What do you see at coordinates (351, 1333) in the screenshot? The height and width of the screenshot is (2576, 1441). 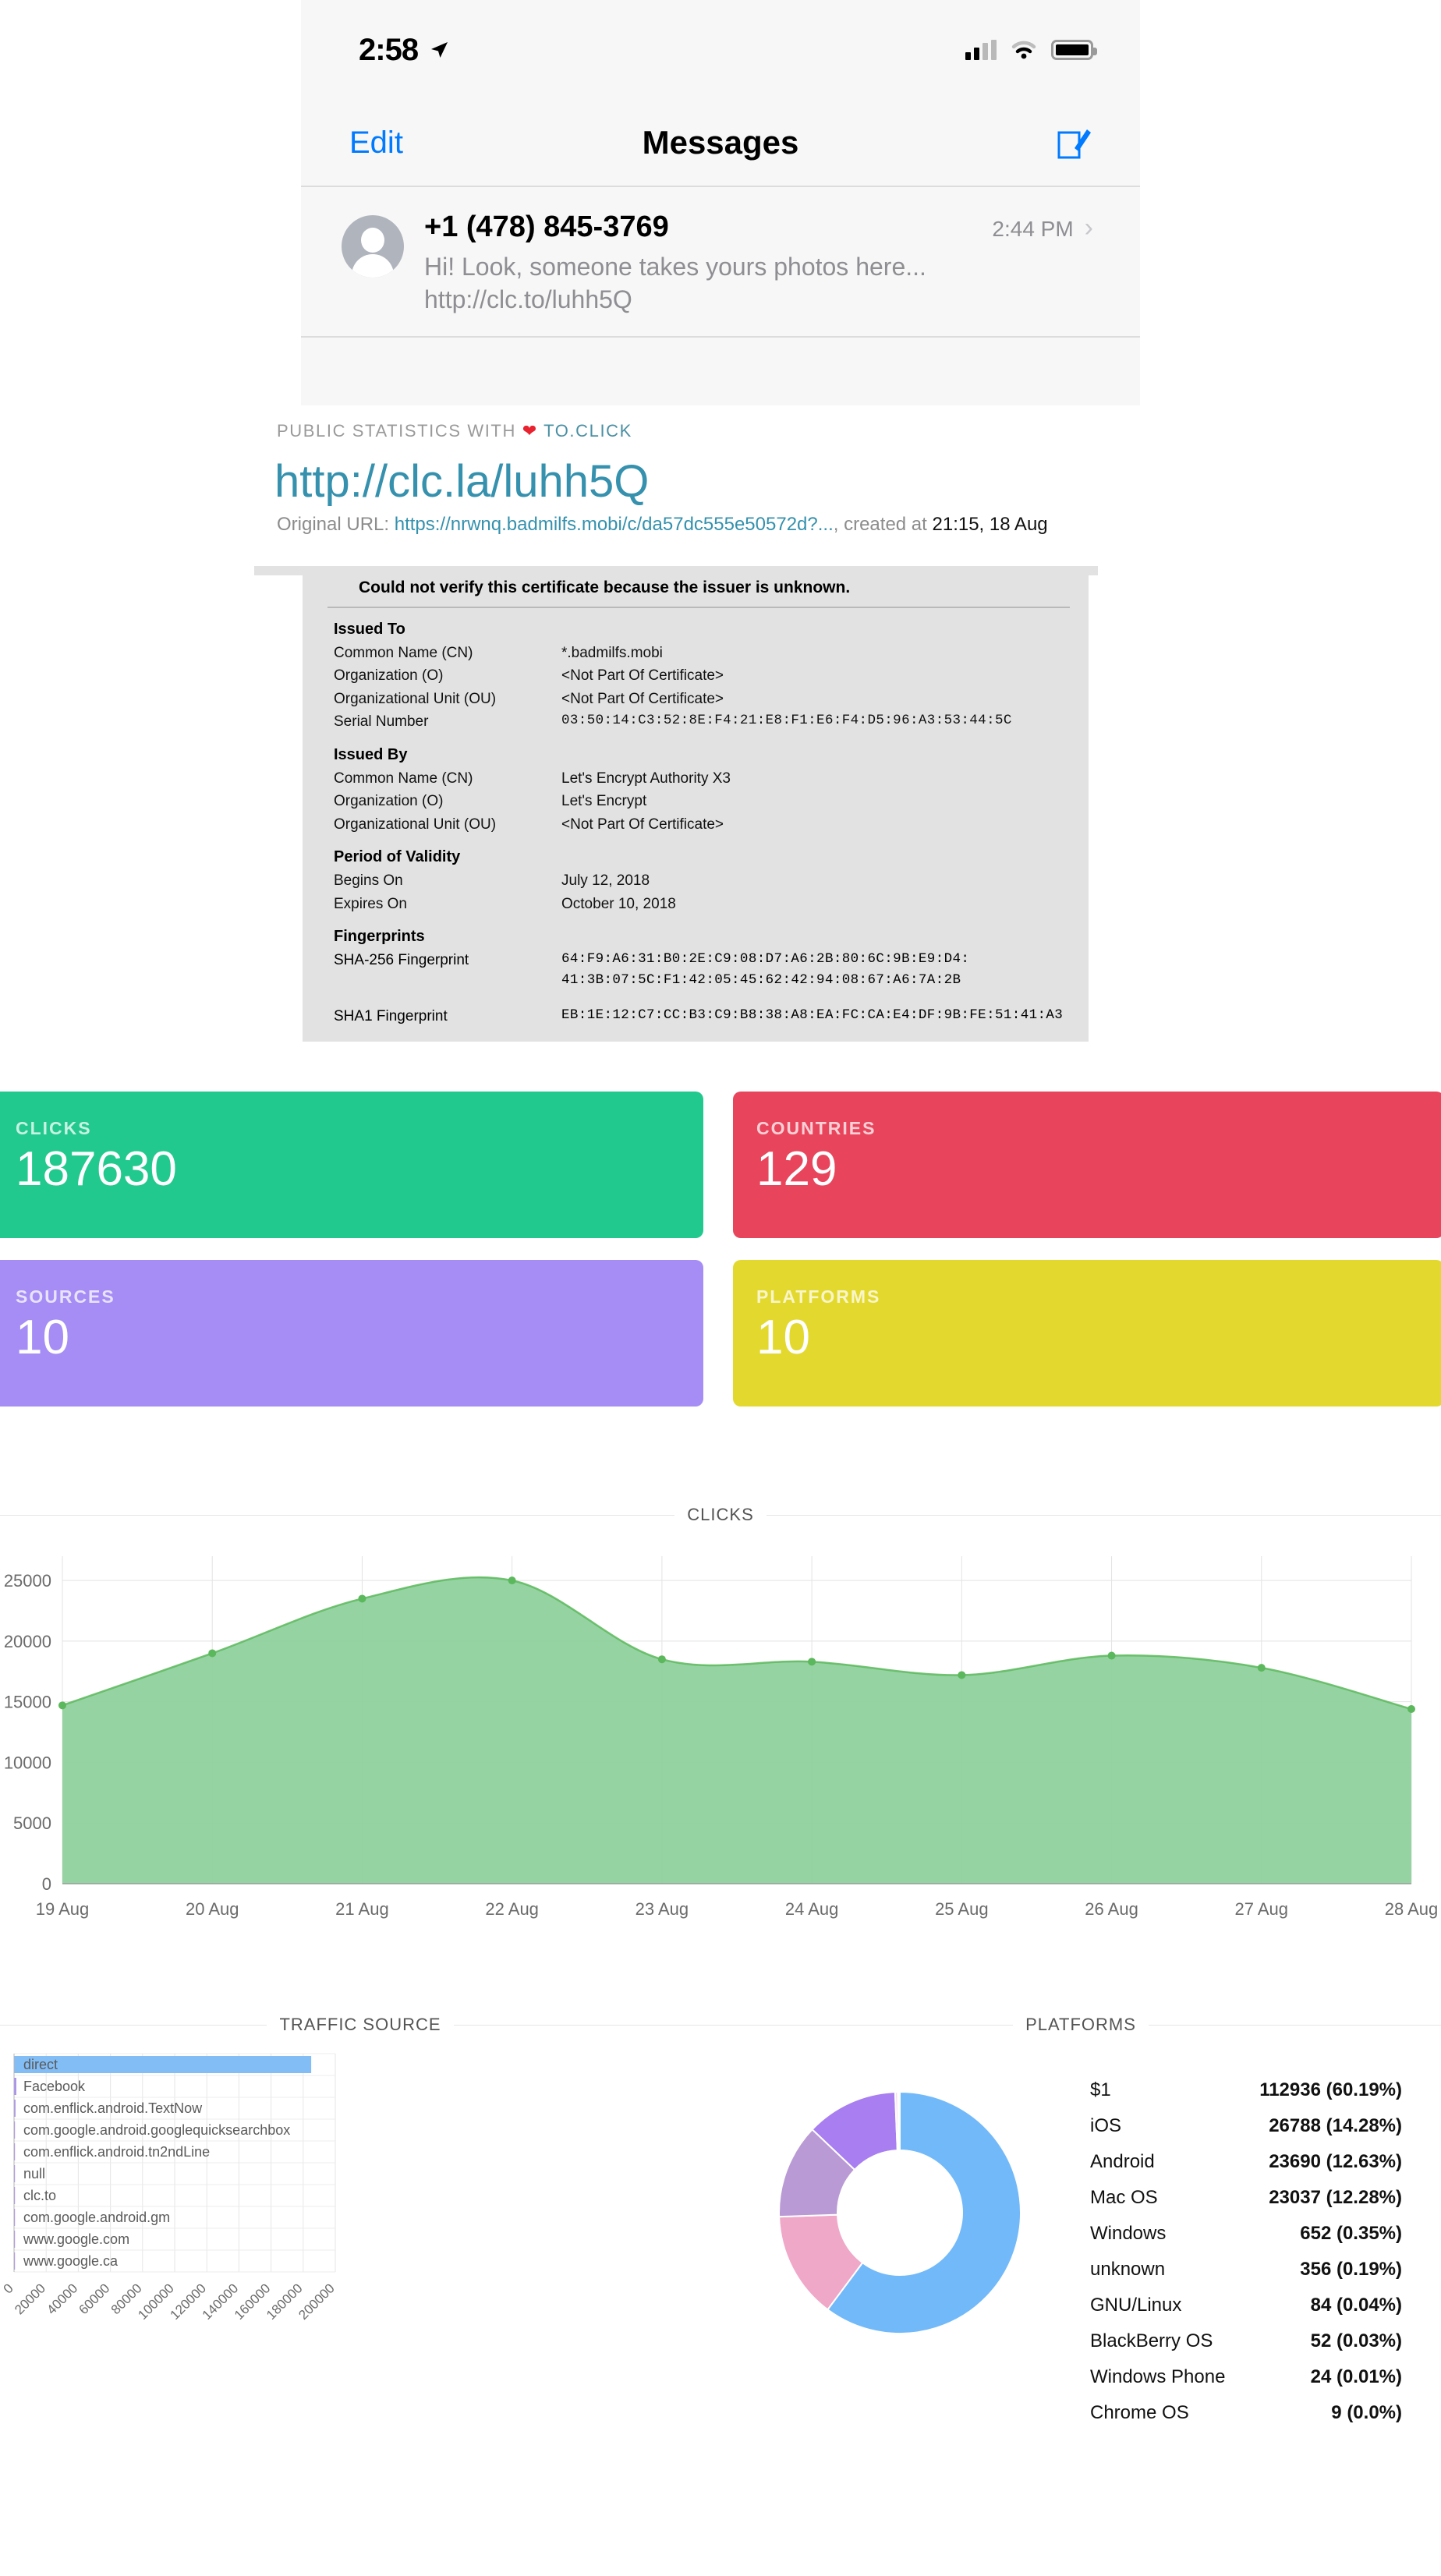 I see `kpi-card-sources: SOURCES 10` at bounding box center [351, 1333].